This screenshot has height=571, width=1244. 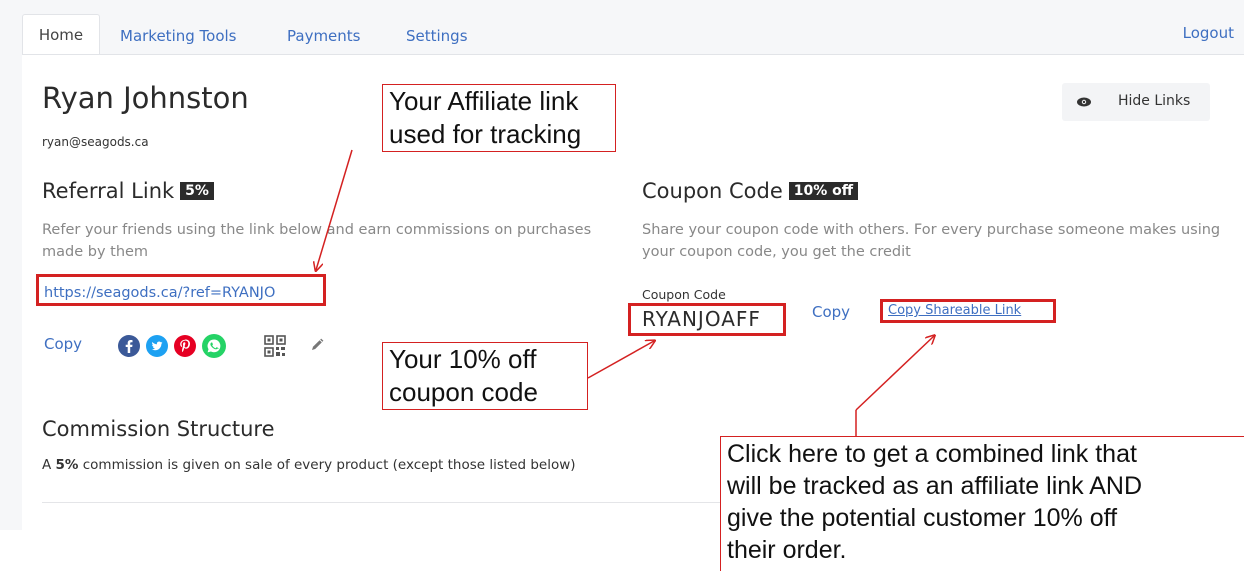 What do you see at coordinates (61, 34) in the screenshot?
I see `tab-home: Home` at bounding box center [61, 34].